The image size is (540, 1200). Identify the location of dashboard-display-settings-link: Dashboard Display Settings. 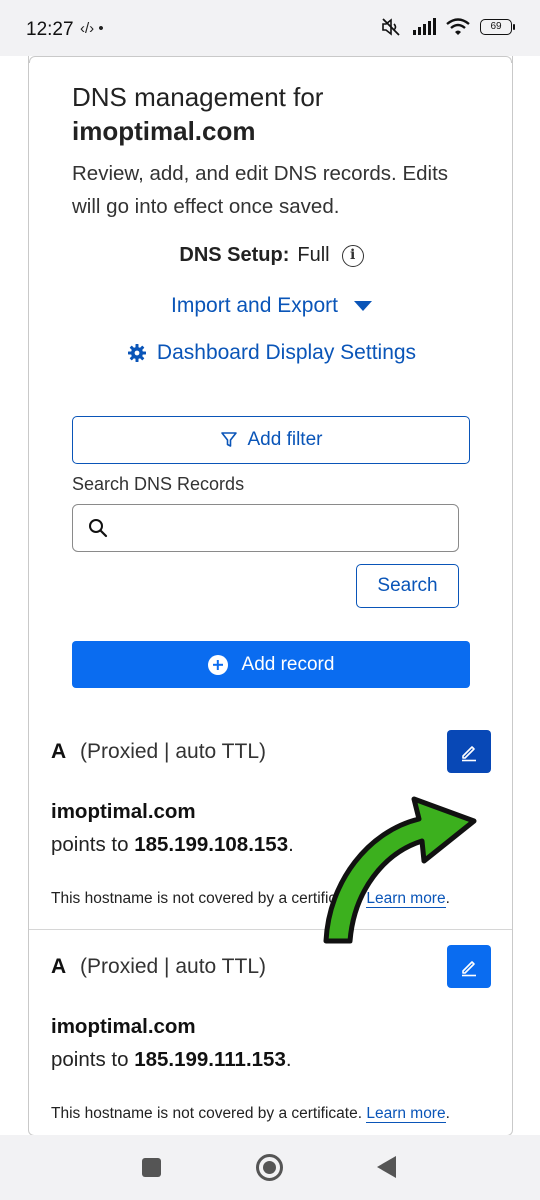
(270, 353).